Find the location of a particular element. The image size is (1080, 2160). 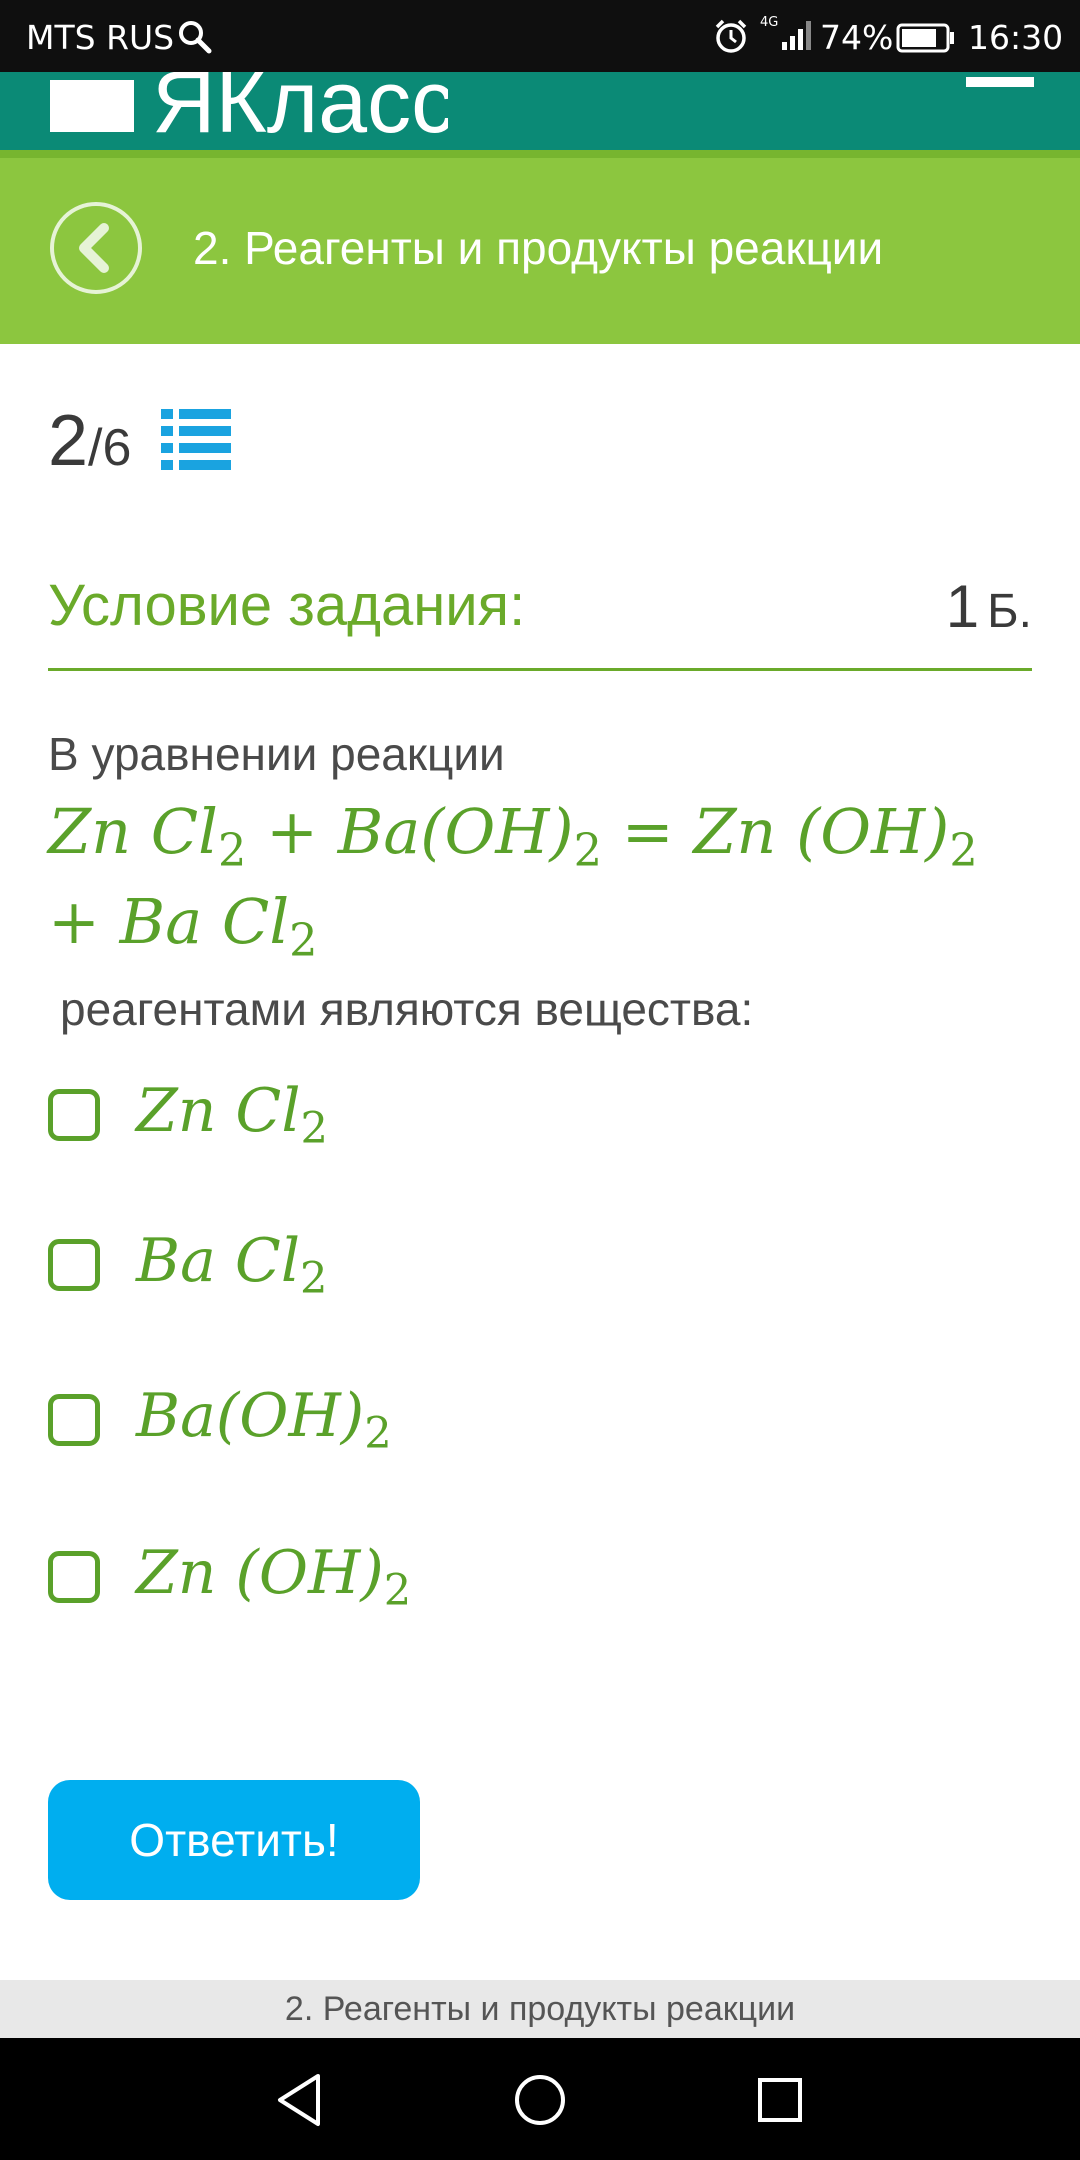

network-type: 4G is located at coordinates (769, 22).